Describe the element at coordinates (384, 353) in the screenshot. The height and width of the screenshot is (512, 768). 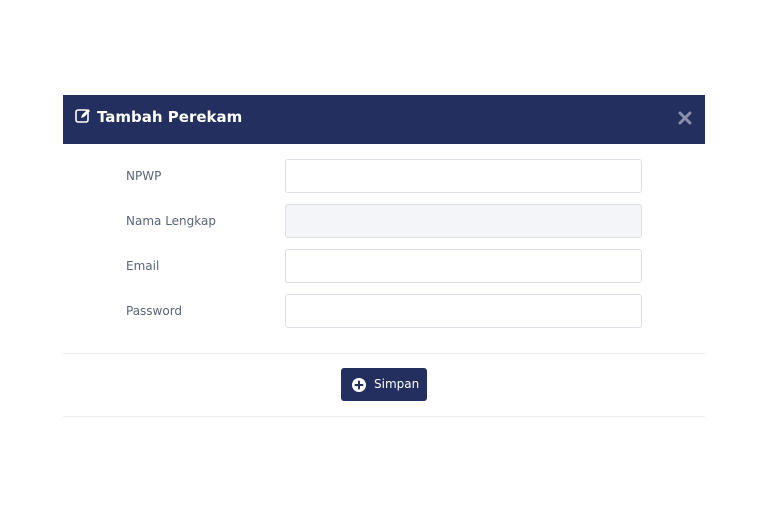
I see `footer-divider` at that location.